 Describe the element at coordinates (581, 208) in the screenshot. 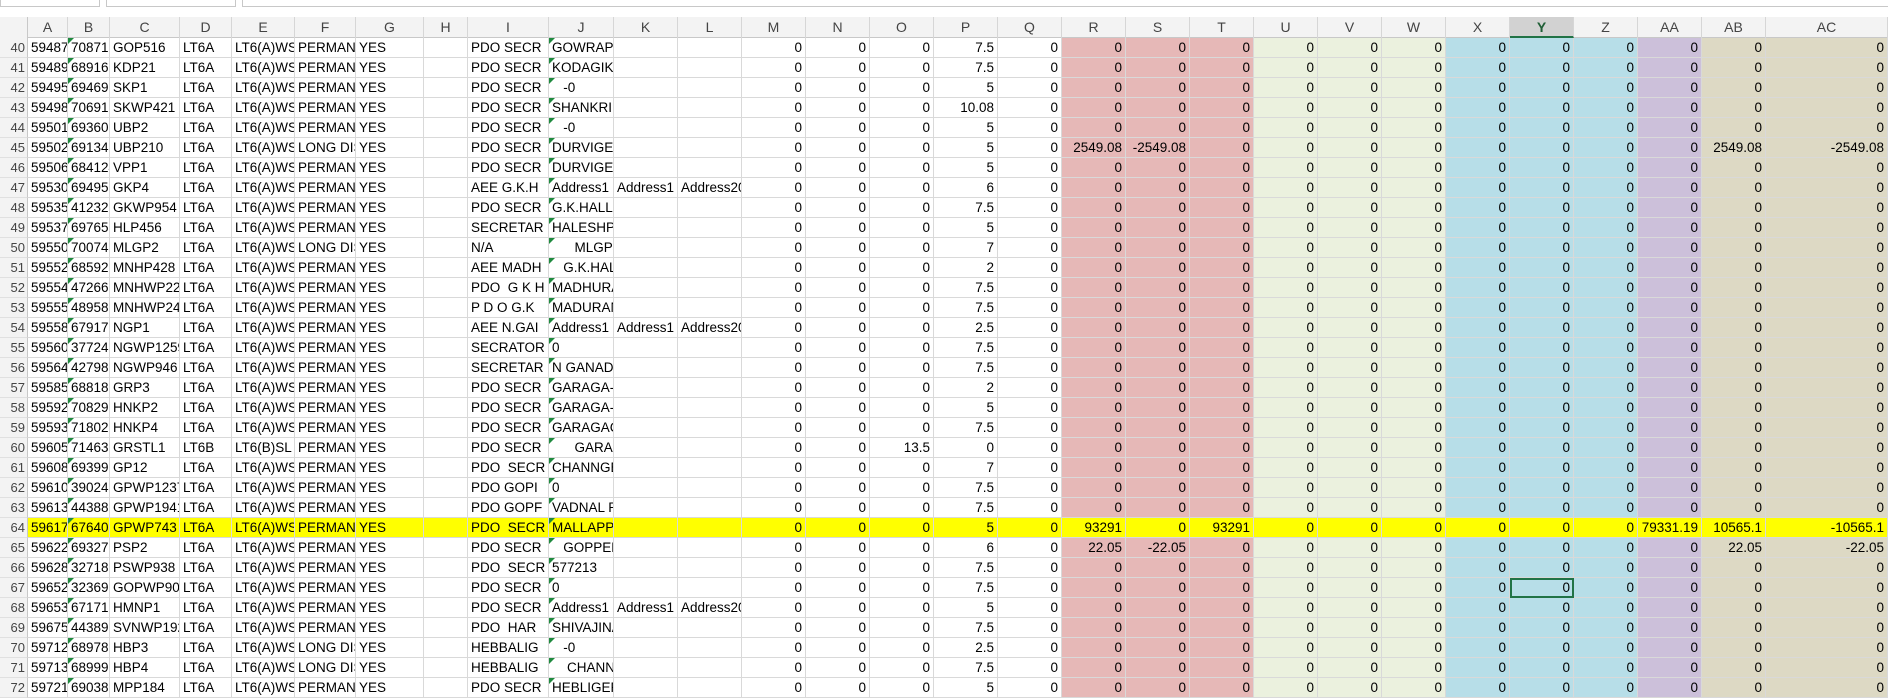

I see `cell-j: G.K.HALLI 0` at that location.